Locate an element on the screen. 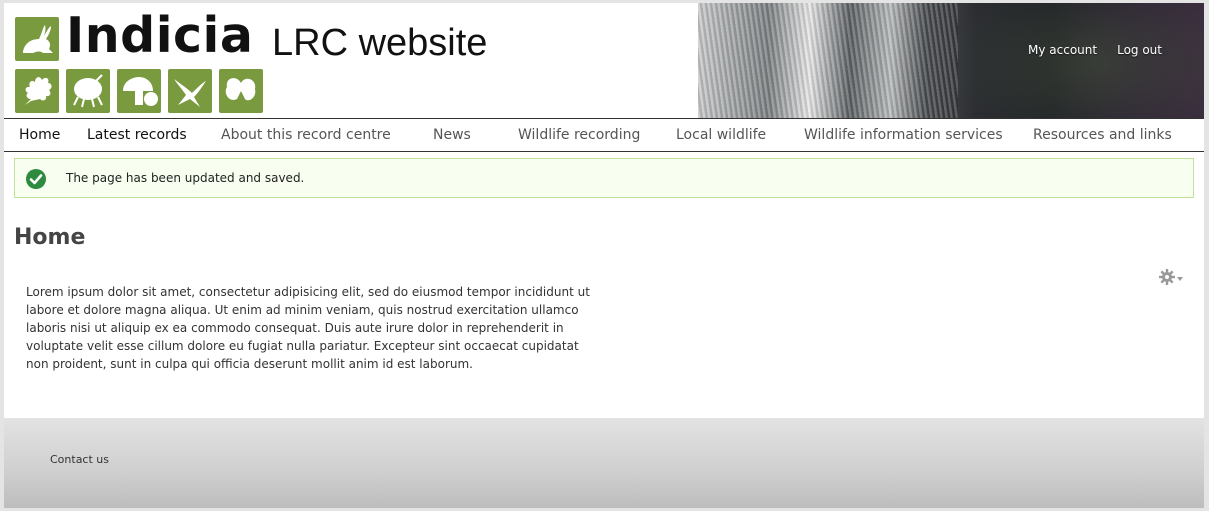  contact-us-link: Contact us is located at coordinates (79, 459).